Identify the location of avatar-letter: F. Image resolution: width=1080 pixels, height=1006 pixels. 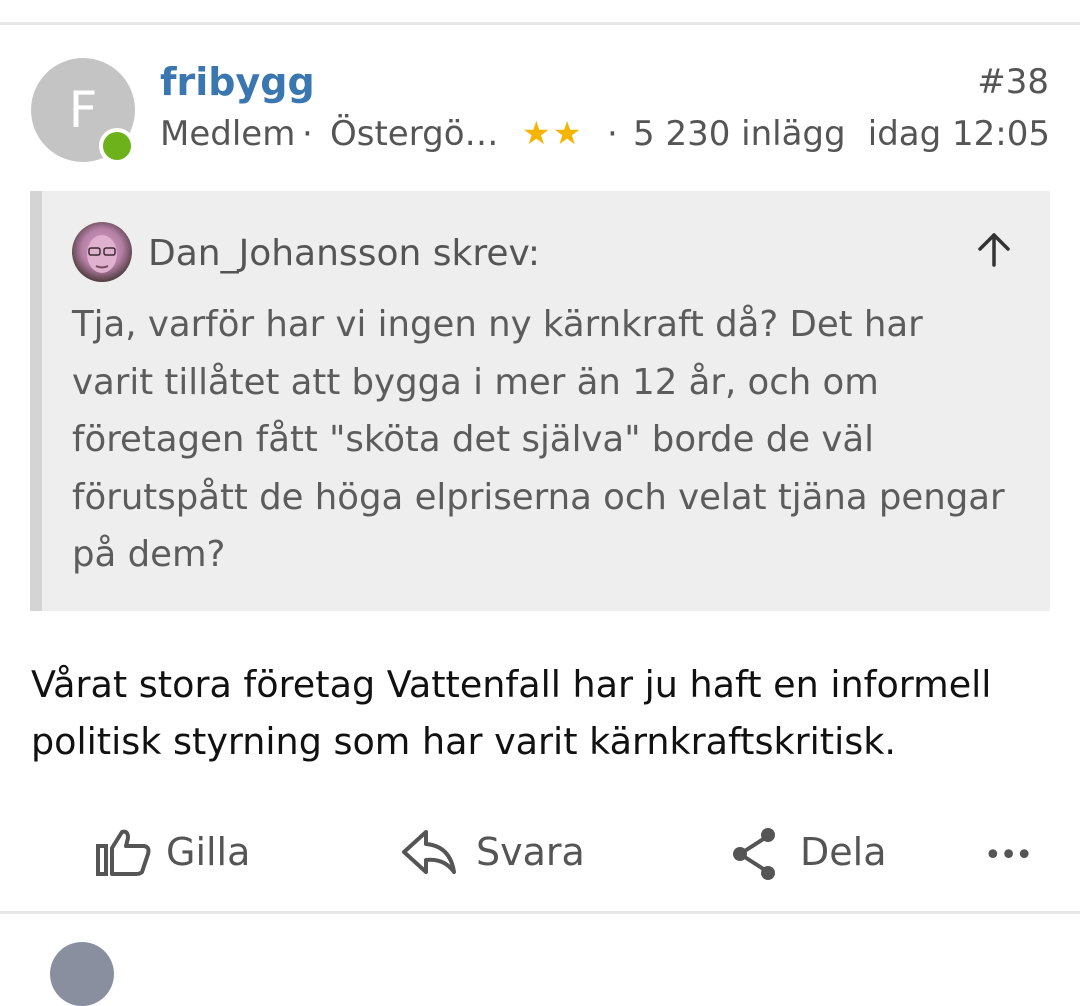
(83, 110).